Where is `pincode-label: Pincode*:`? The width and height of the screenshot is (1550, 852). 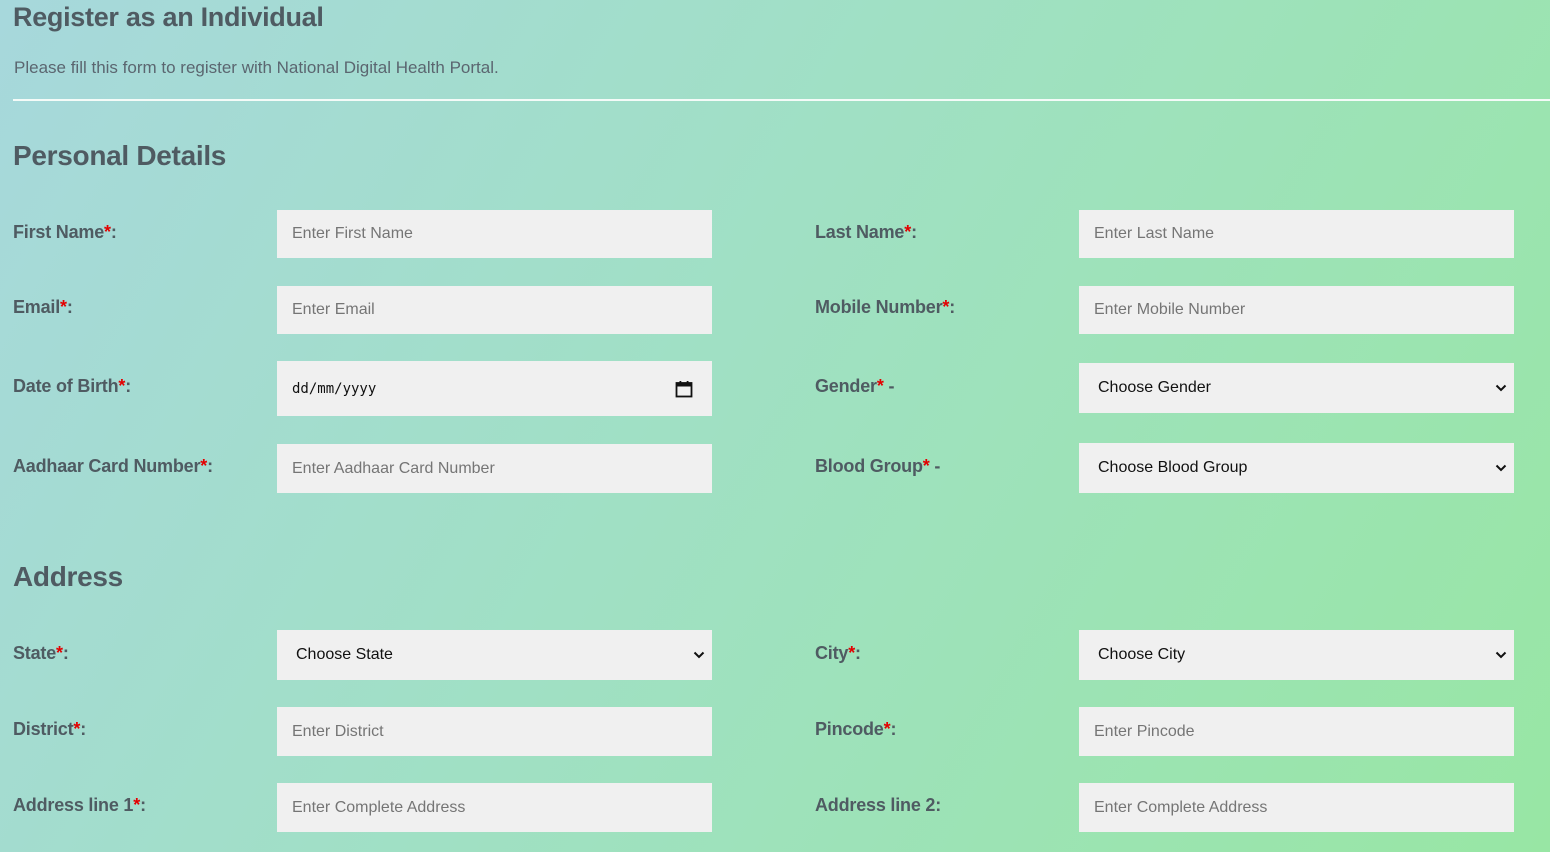 pincode-label: Pincode*: is located at coordinates (855, 729).